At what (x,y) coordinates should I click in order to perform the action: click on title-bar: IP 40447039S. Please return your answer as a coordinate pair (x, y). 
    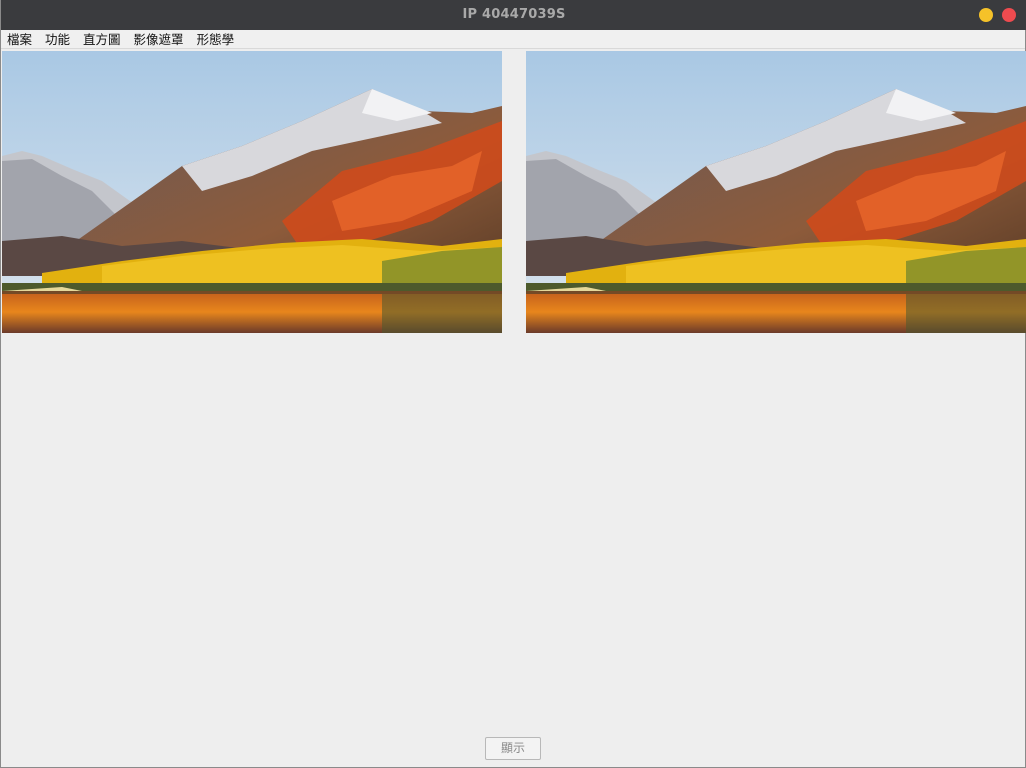
    Looking at the image, I should click on (513, 15).